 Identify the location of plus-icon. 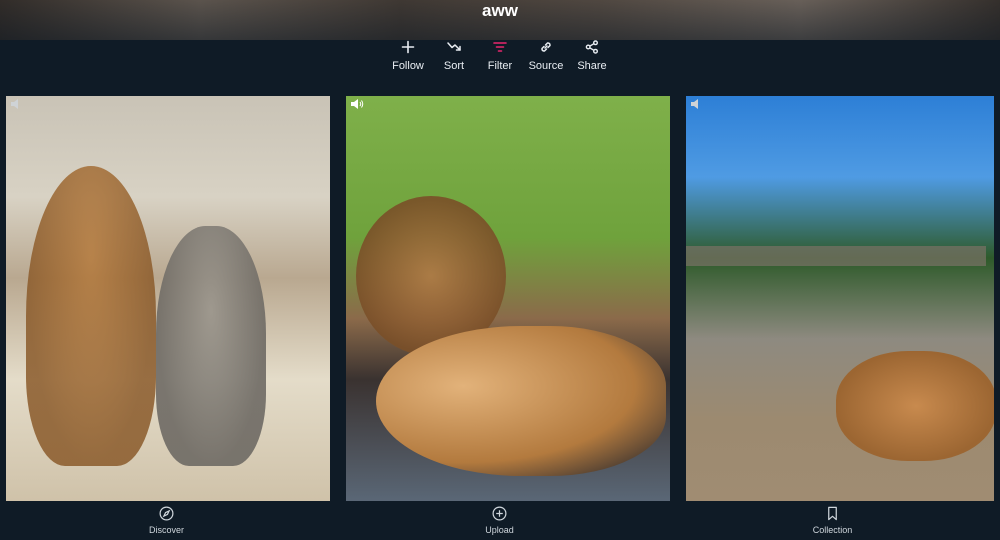
(408, 47).